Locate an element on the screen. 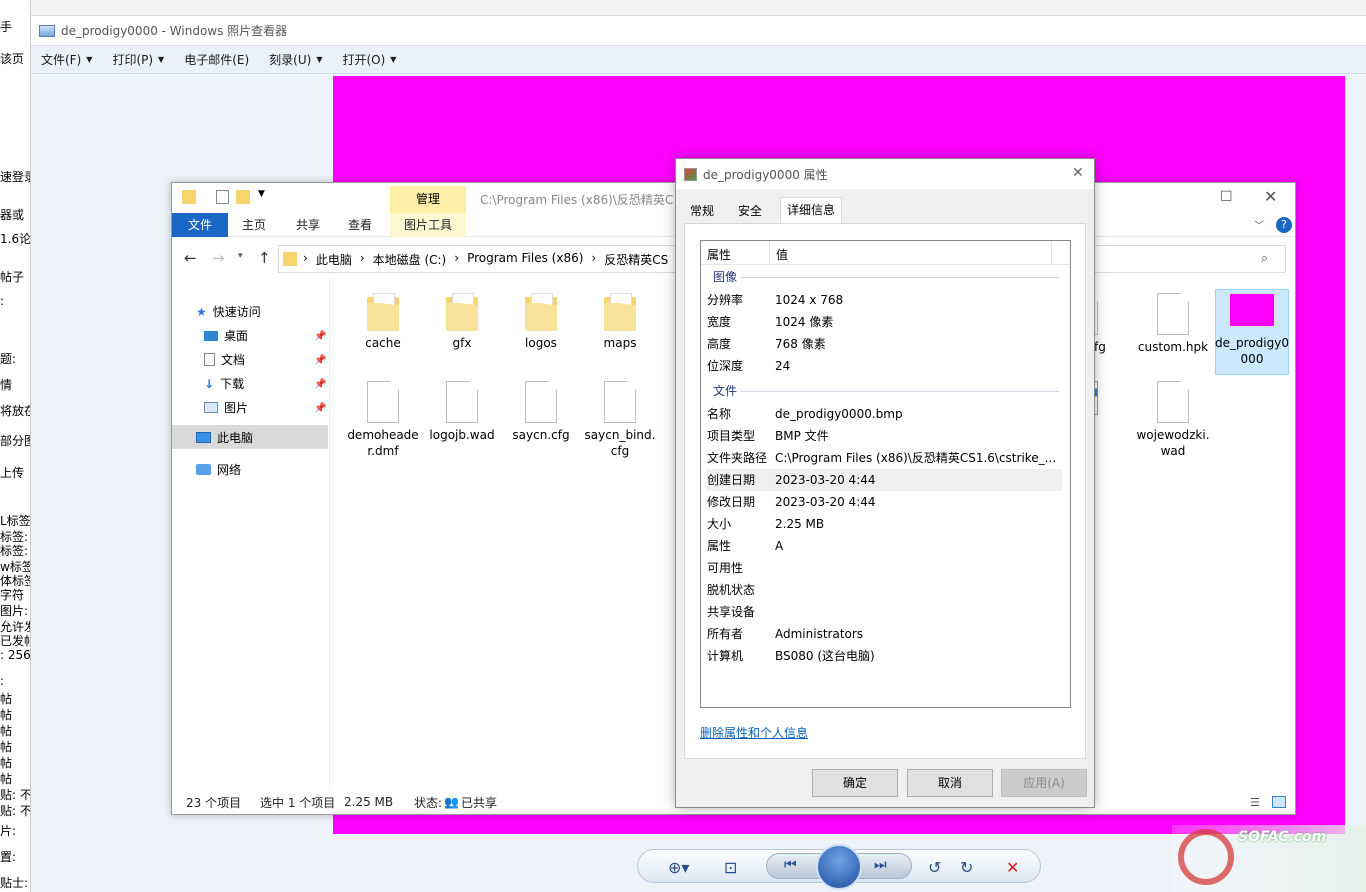  background-text-fragment: 器或 is located at coordinates (12, 215).